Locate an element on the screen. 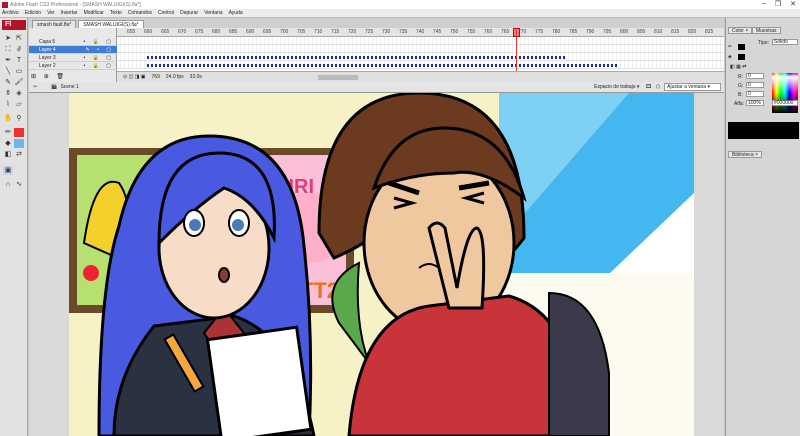  ruler-tick: 685 is located at coordinates (233, 32).